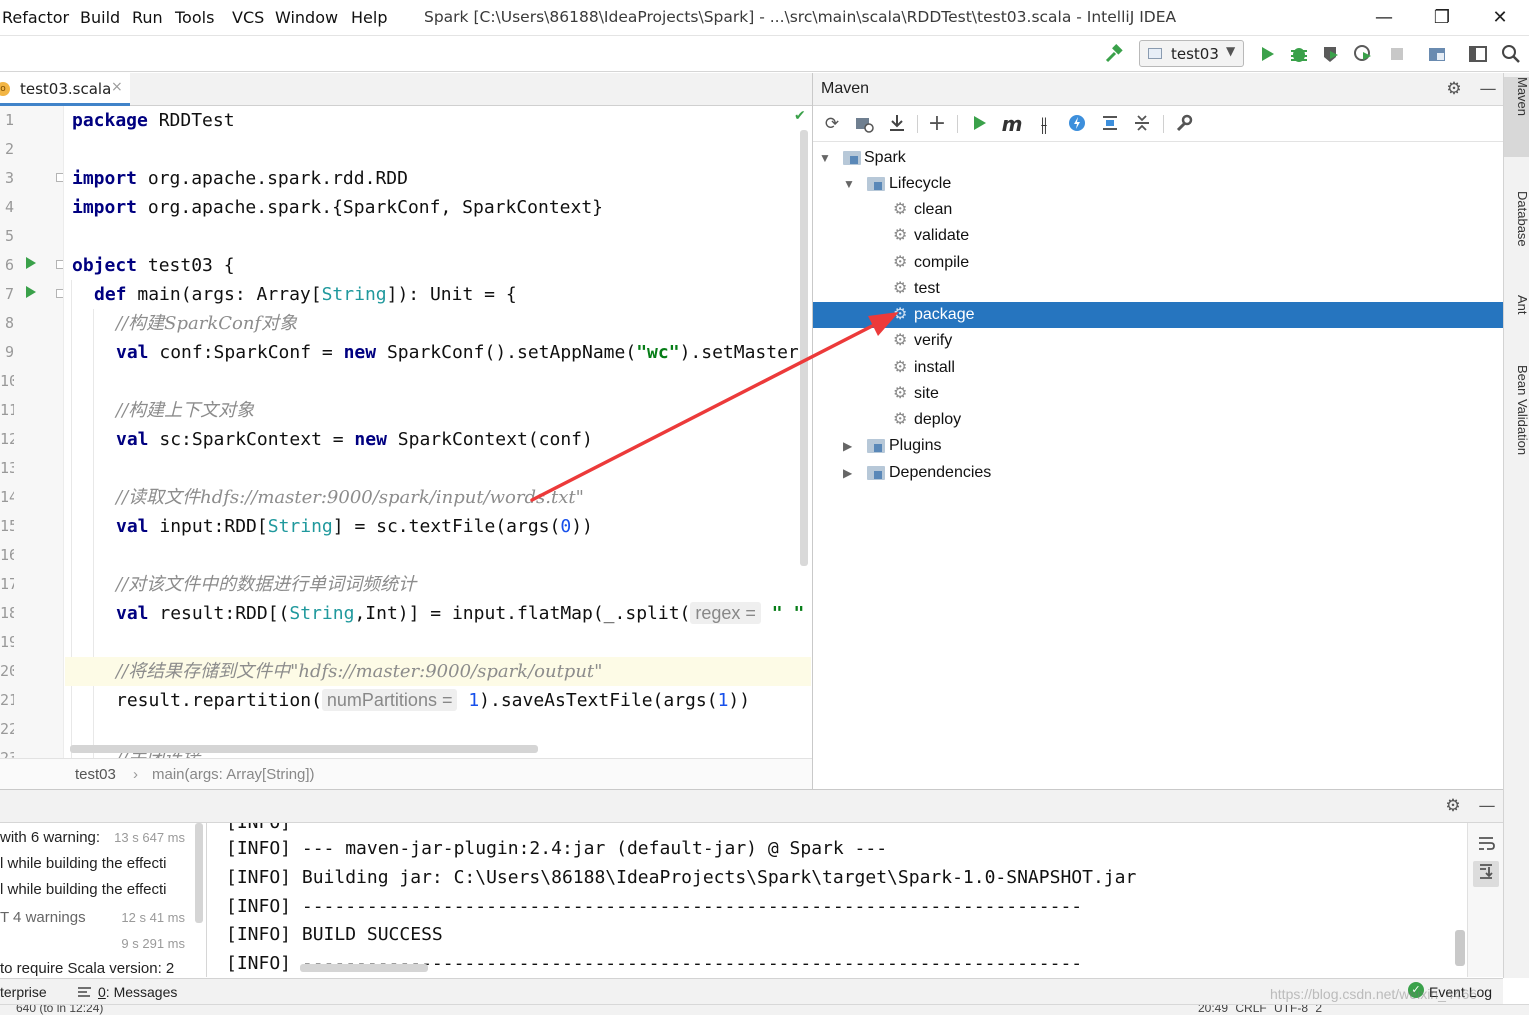 The image size is (1529, 1015). Describe the element at coordinates (1158, 394) in the screenshot. I see `tree-node-goal-site: ⚙ site` at that location.